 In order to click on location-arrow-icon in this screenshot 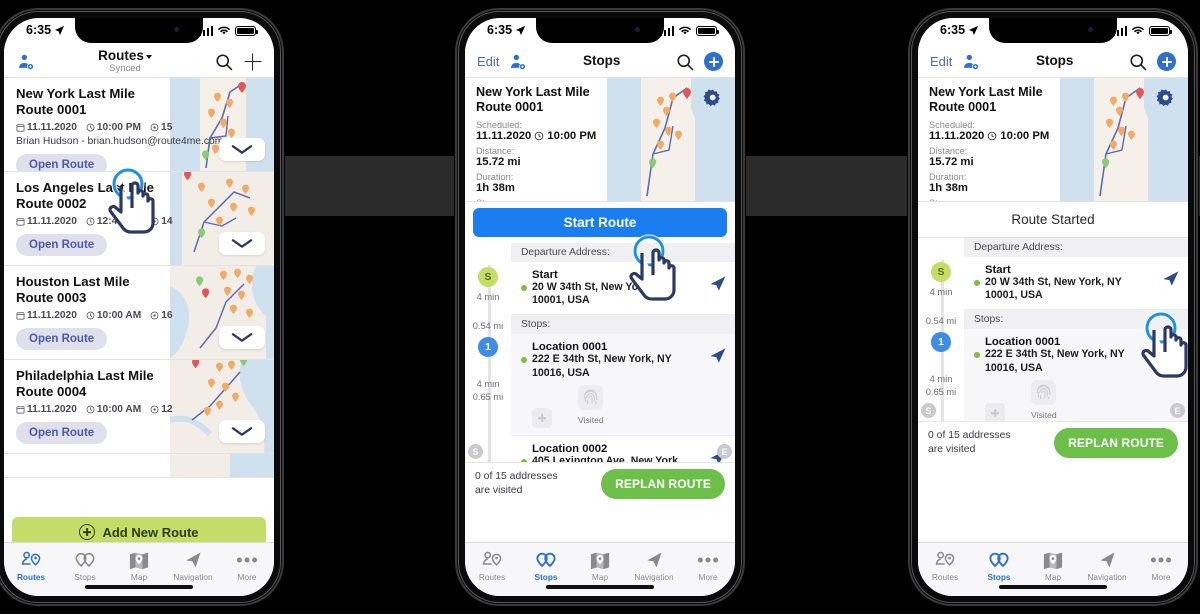, I will do `click(59, 30)`.